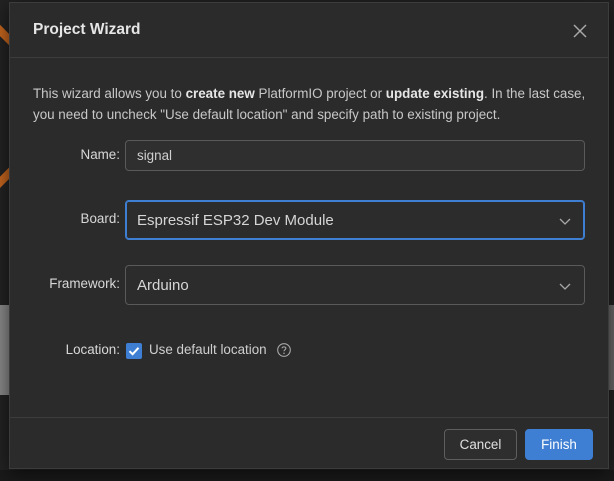  I want to click on name-label: Name:, so click(100, 154).